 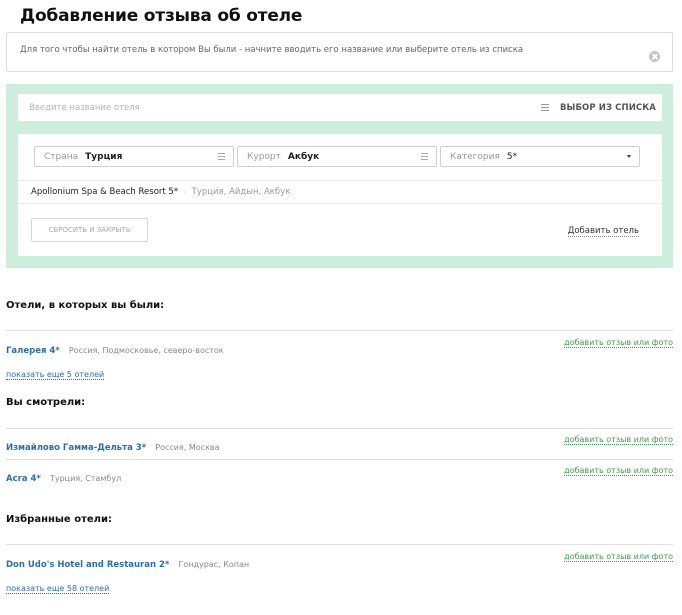 What do you see at coordinates (89, 230) in the screenshot?
I see `reset-and-close-button: СБРОСИТЬ И ЗАКРЫТЬ` at bounding box center [89, 230].